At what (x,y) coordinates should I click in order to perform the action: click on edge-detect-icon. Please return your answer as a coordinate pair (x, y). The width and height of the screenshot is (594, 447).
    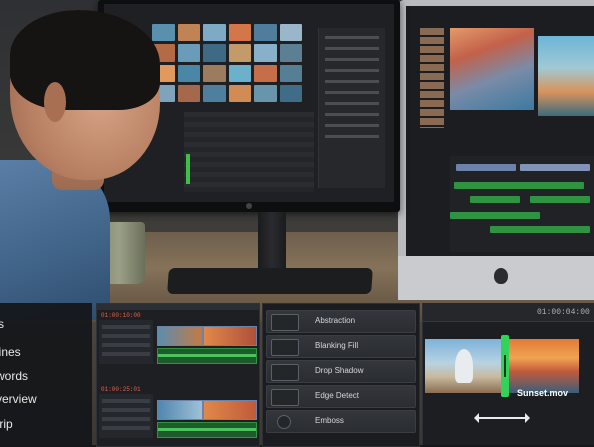
    Looking at the image, I should click on (285, 397).